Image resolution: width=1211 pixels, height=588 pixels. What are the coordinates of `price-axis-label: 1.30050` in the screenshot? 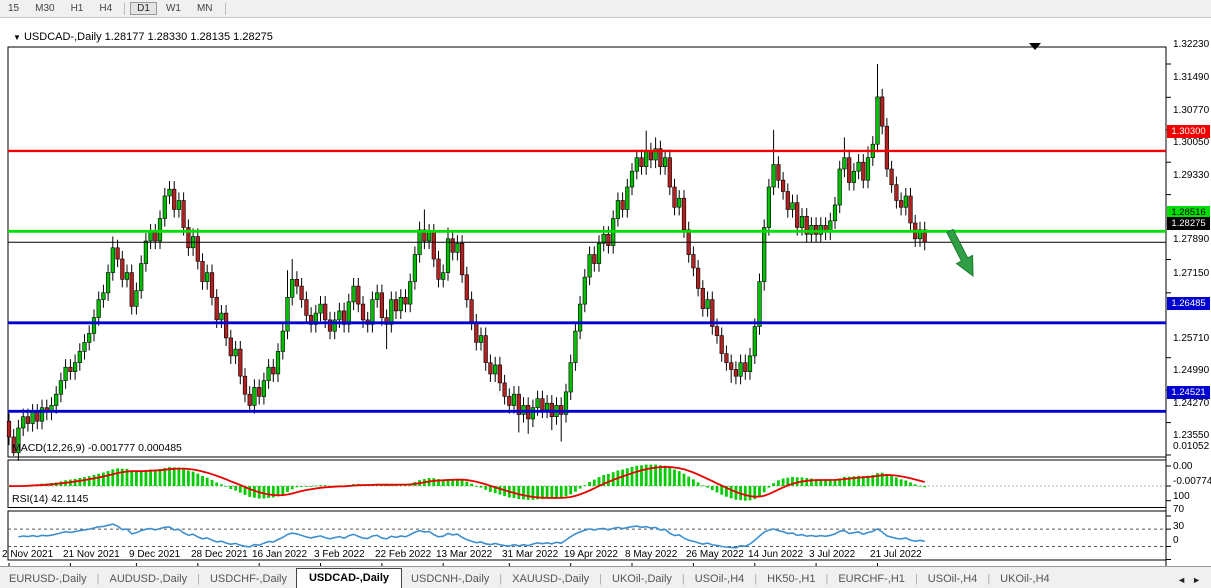 It's located at (1191, 142).